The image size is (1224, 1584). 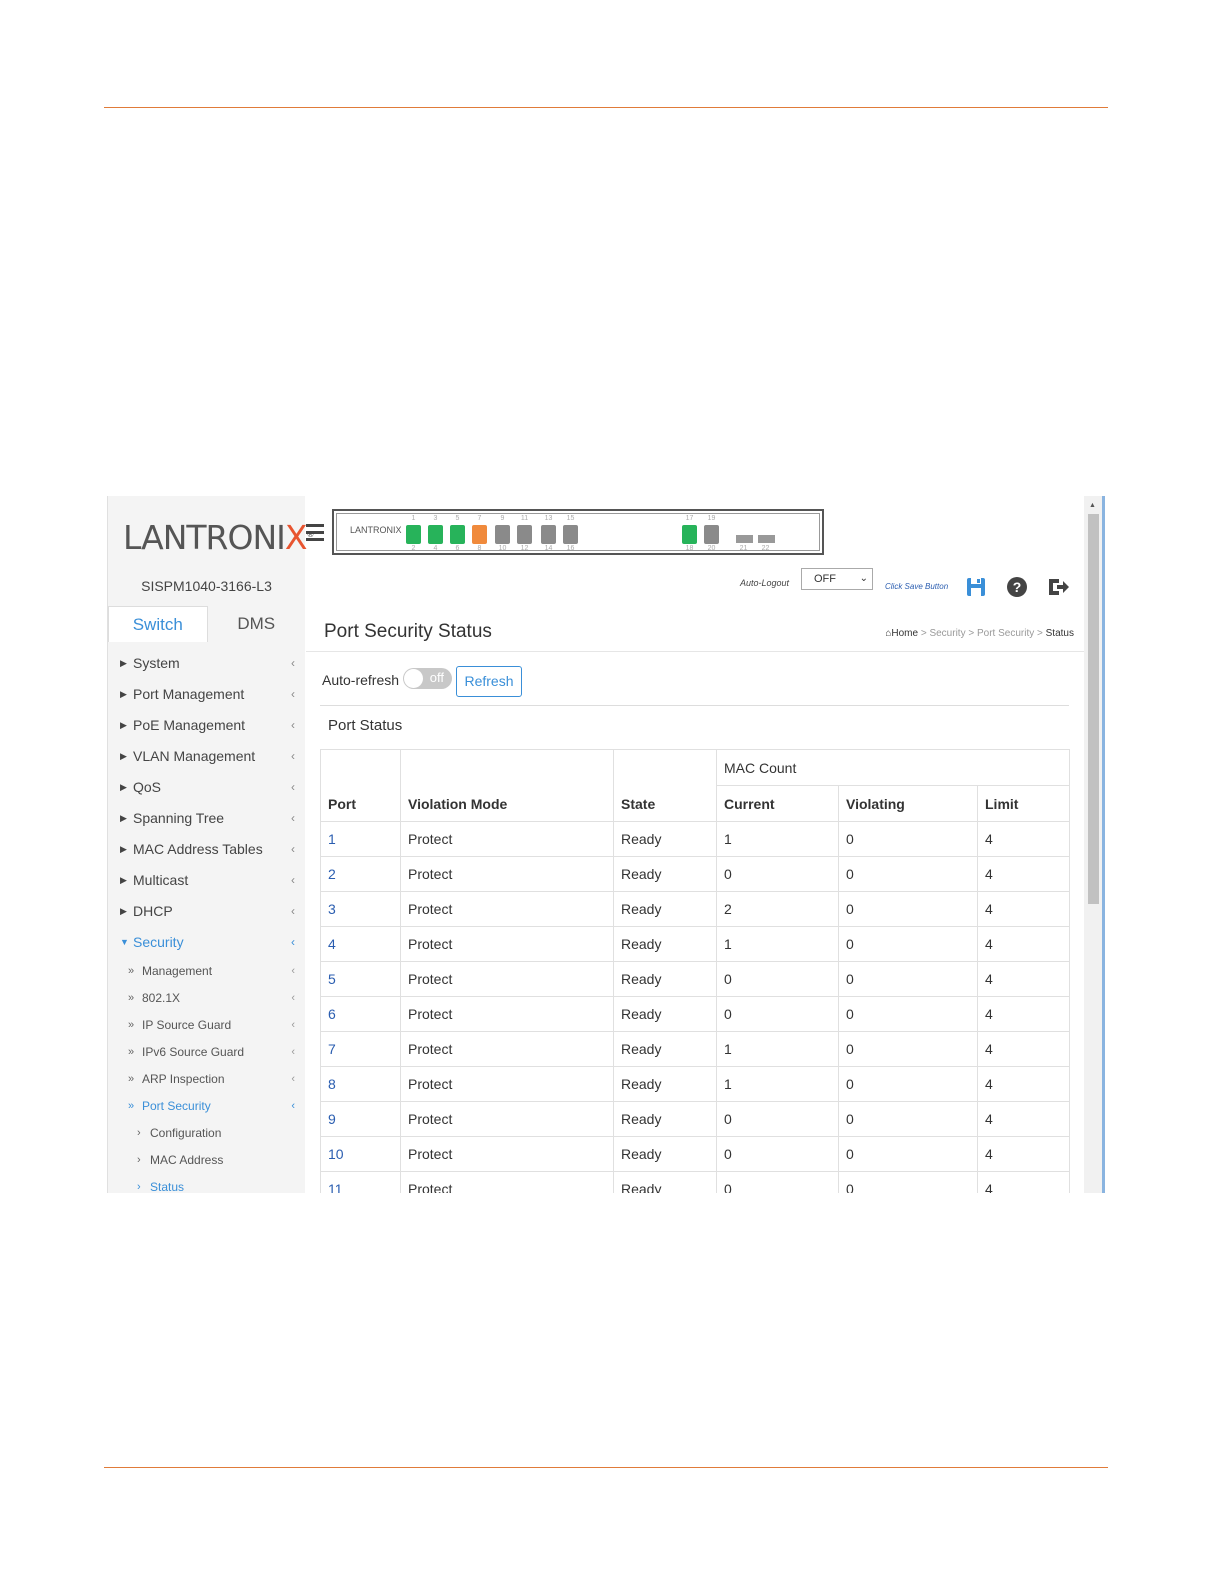 I want to click on port-number-label: 9, so click(x=502, y=518).